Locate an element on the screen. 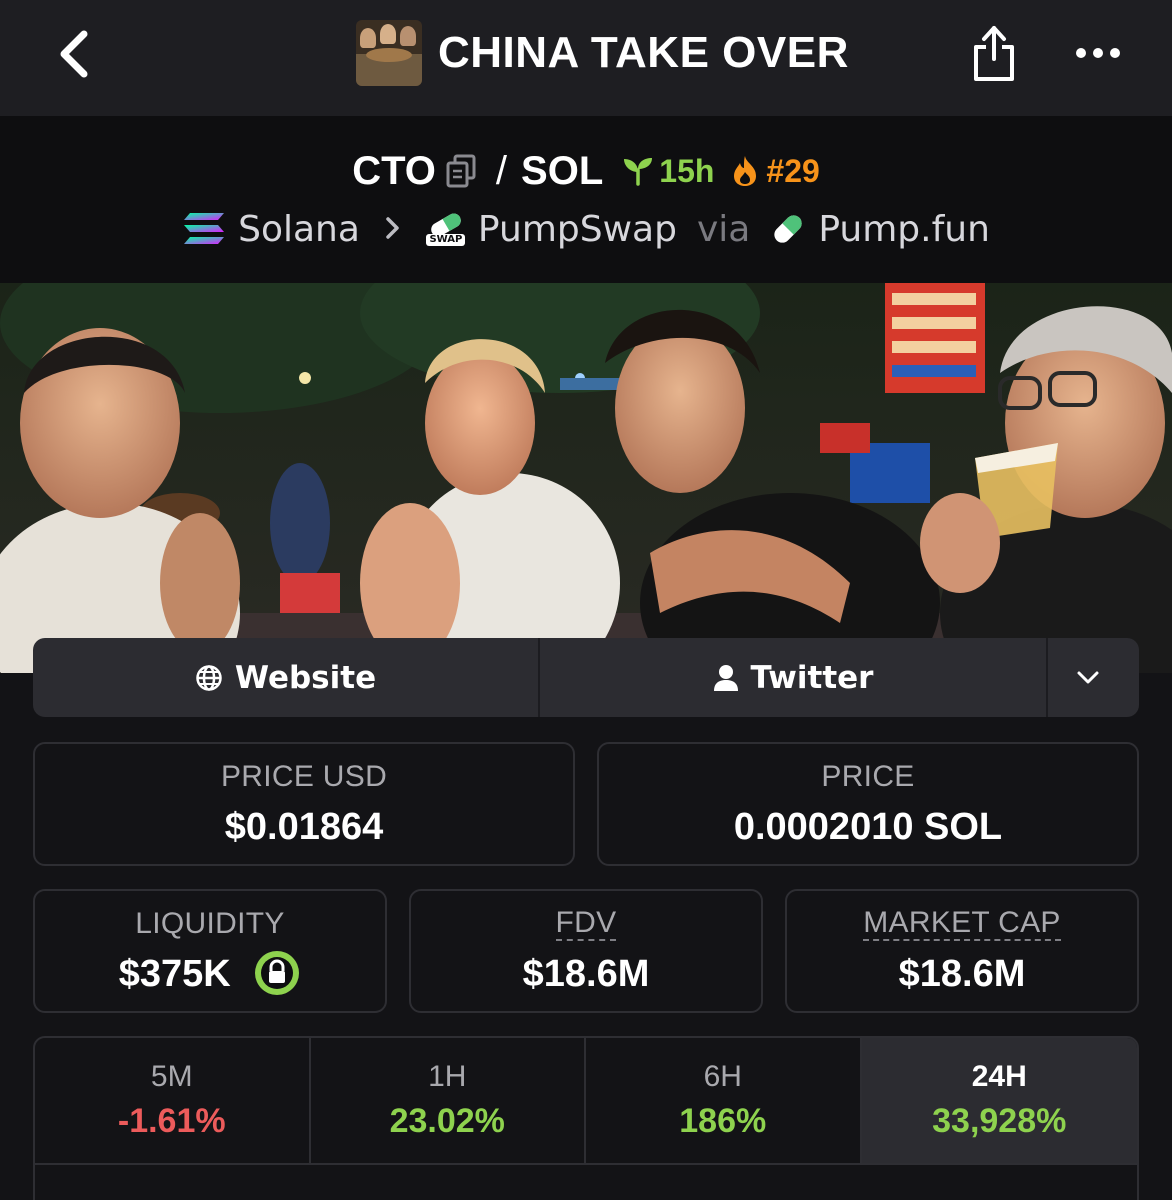  page-title: CHINA TAKE OVER is located at coordinates (643, 52).